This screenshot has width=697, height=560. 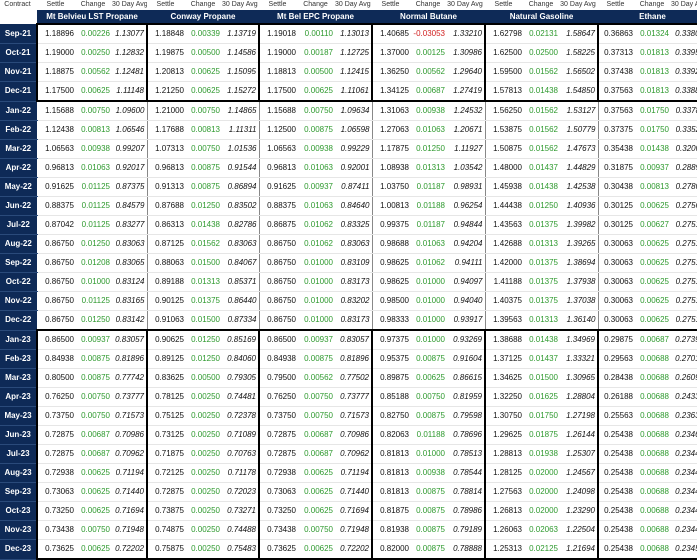 What do you see at coordinates (130, 149) in the screenshot?
I see `avg-30day-cell: 0.99207` at bounding box center [130, 149].